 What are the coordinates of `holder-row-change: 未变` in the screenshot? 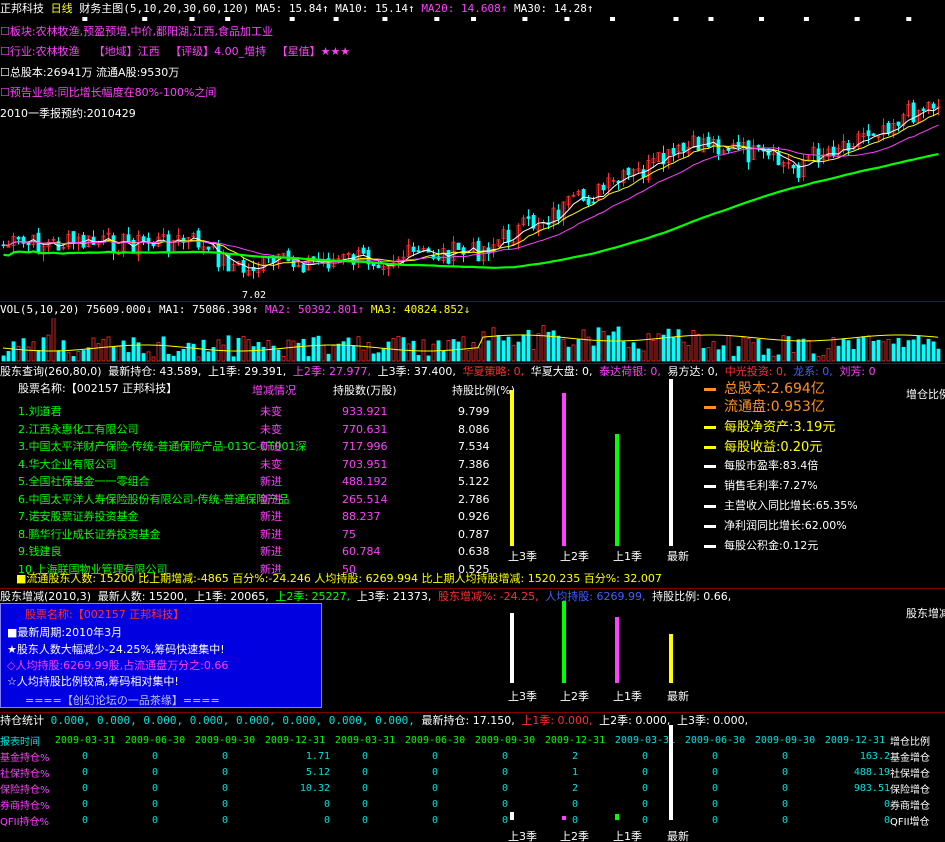 It's located at (271, 464).